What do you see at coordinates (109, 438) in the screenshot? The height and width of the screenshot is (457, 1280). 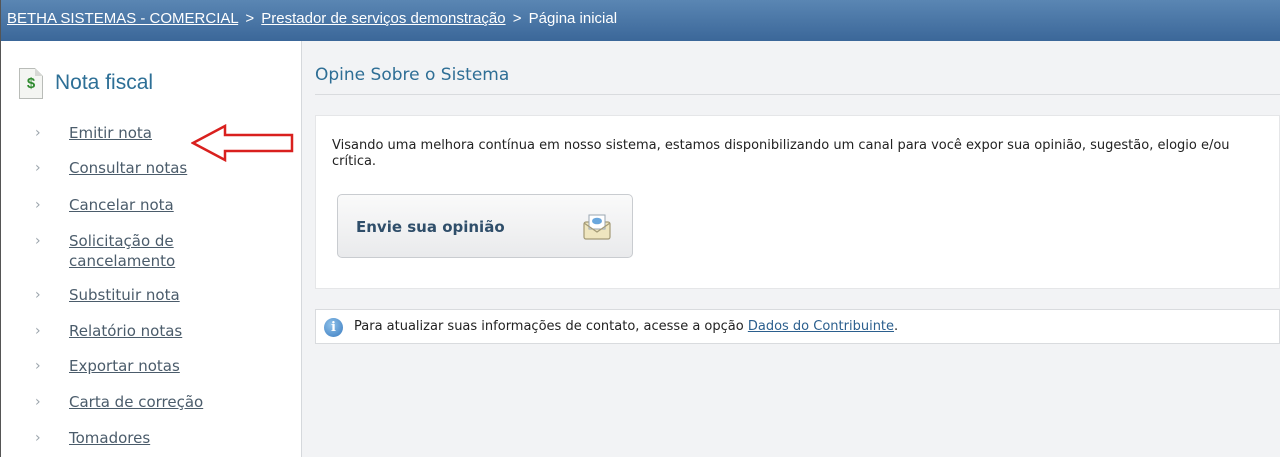 I see `sidebar-link-tomadores: Tomadores` at bounding box center [109, 438].